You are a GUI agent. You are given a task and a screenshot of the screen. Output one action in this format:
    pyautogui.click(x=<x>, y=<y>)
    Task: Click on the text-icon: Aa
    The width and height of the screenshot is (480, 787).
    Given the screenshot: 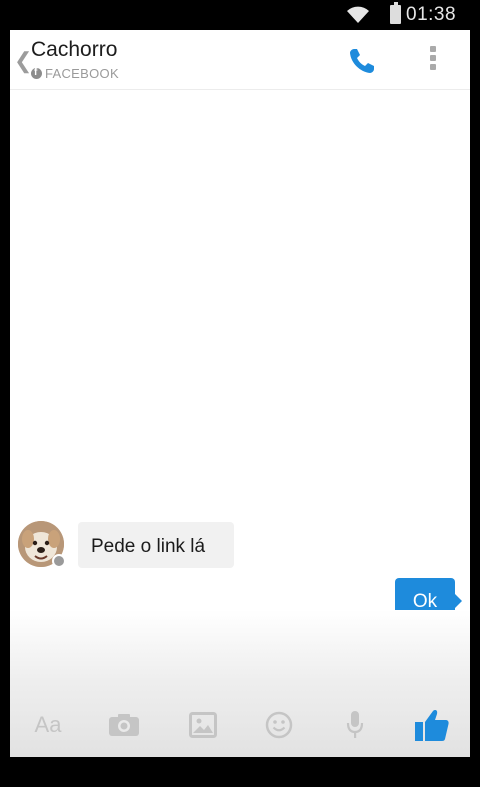 What is the action you would take?
    pyautogui.click(x=48, y=725)
    